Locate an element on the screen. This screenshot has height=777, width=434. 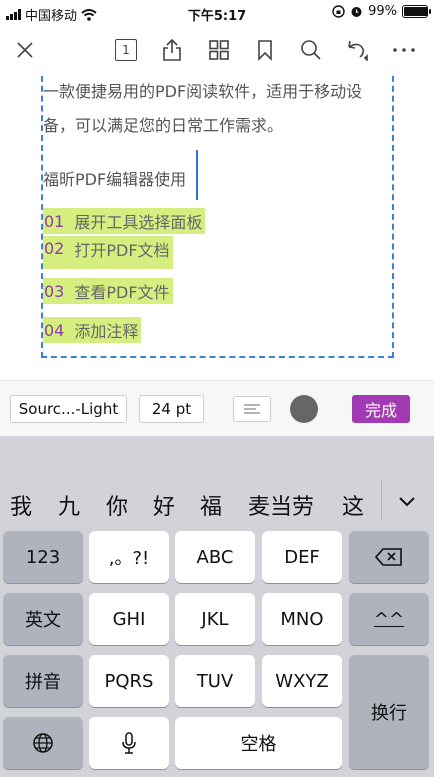
list-item: 04 添加注释 is located at coordinates (92, 330).